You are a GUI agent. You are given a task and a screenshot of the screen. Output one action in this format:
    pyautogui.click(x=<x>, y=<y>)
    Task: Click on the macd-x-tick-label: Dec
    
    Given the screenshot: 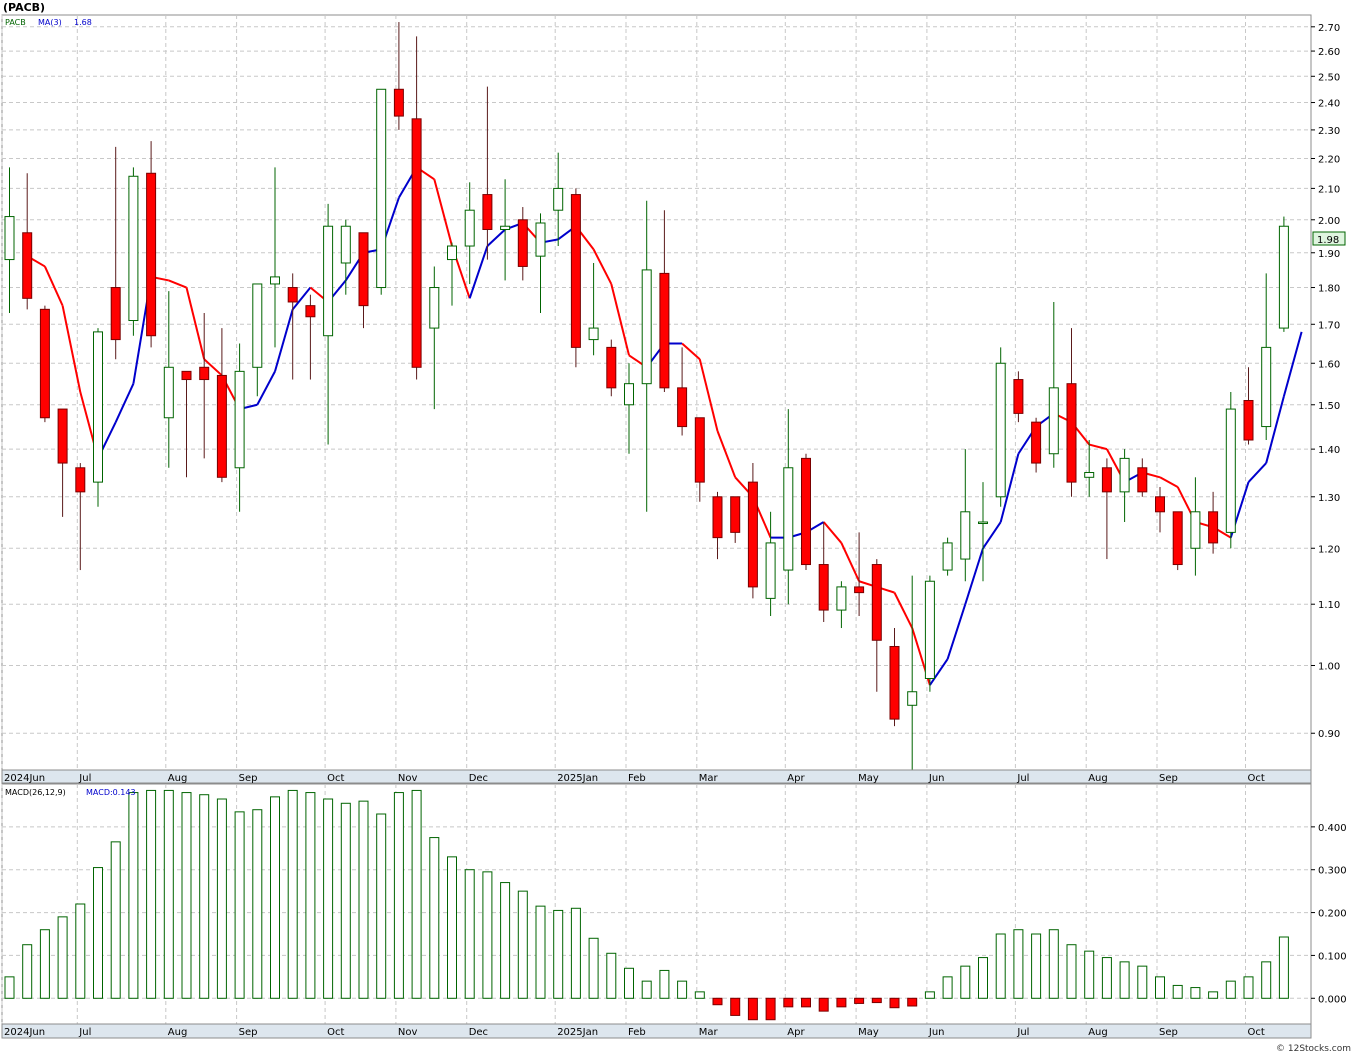 What is the action you would take?
    pyautogui.click(x=478, y=1032)
    